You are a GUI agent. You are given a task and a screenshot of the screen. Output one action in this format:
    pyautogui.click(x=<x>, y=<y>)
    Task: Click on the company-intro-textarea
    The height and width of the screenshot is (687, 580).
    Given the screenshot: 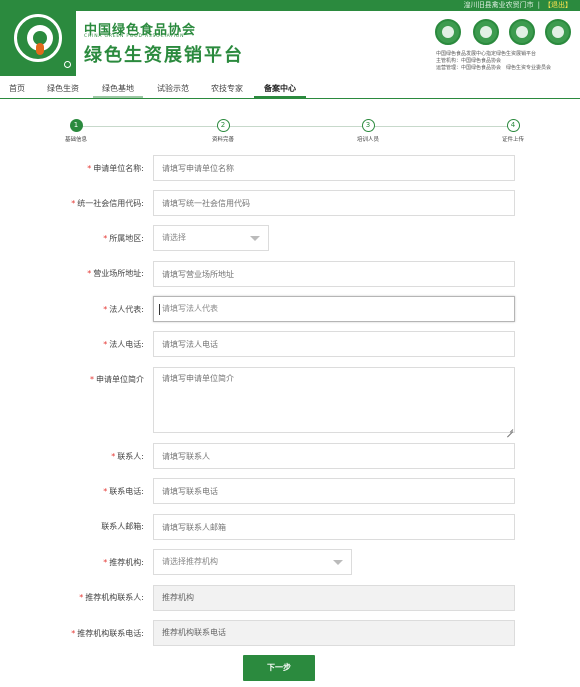 What is the action you would take?
    pyautogui.click(x=334, y=400)
    